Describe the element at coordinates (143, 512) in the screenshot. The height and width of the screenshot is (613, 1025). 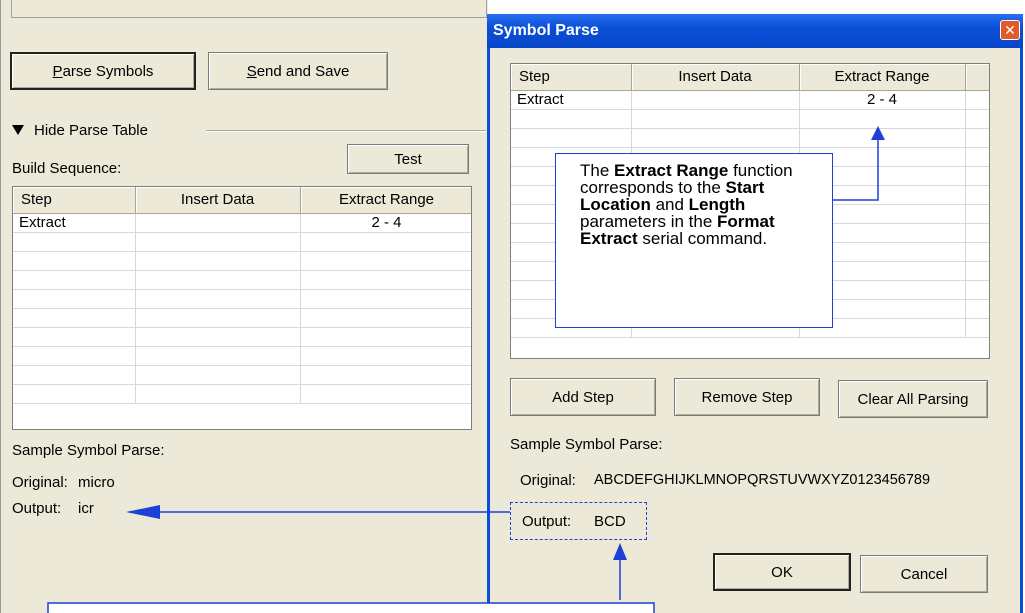
I see `left-arrow-head-icon` at that location.